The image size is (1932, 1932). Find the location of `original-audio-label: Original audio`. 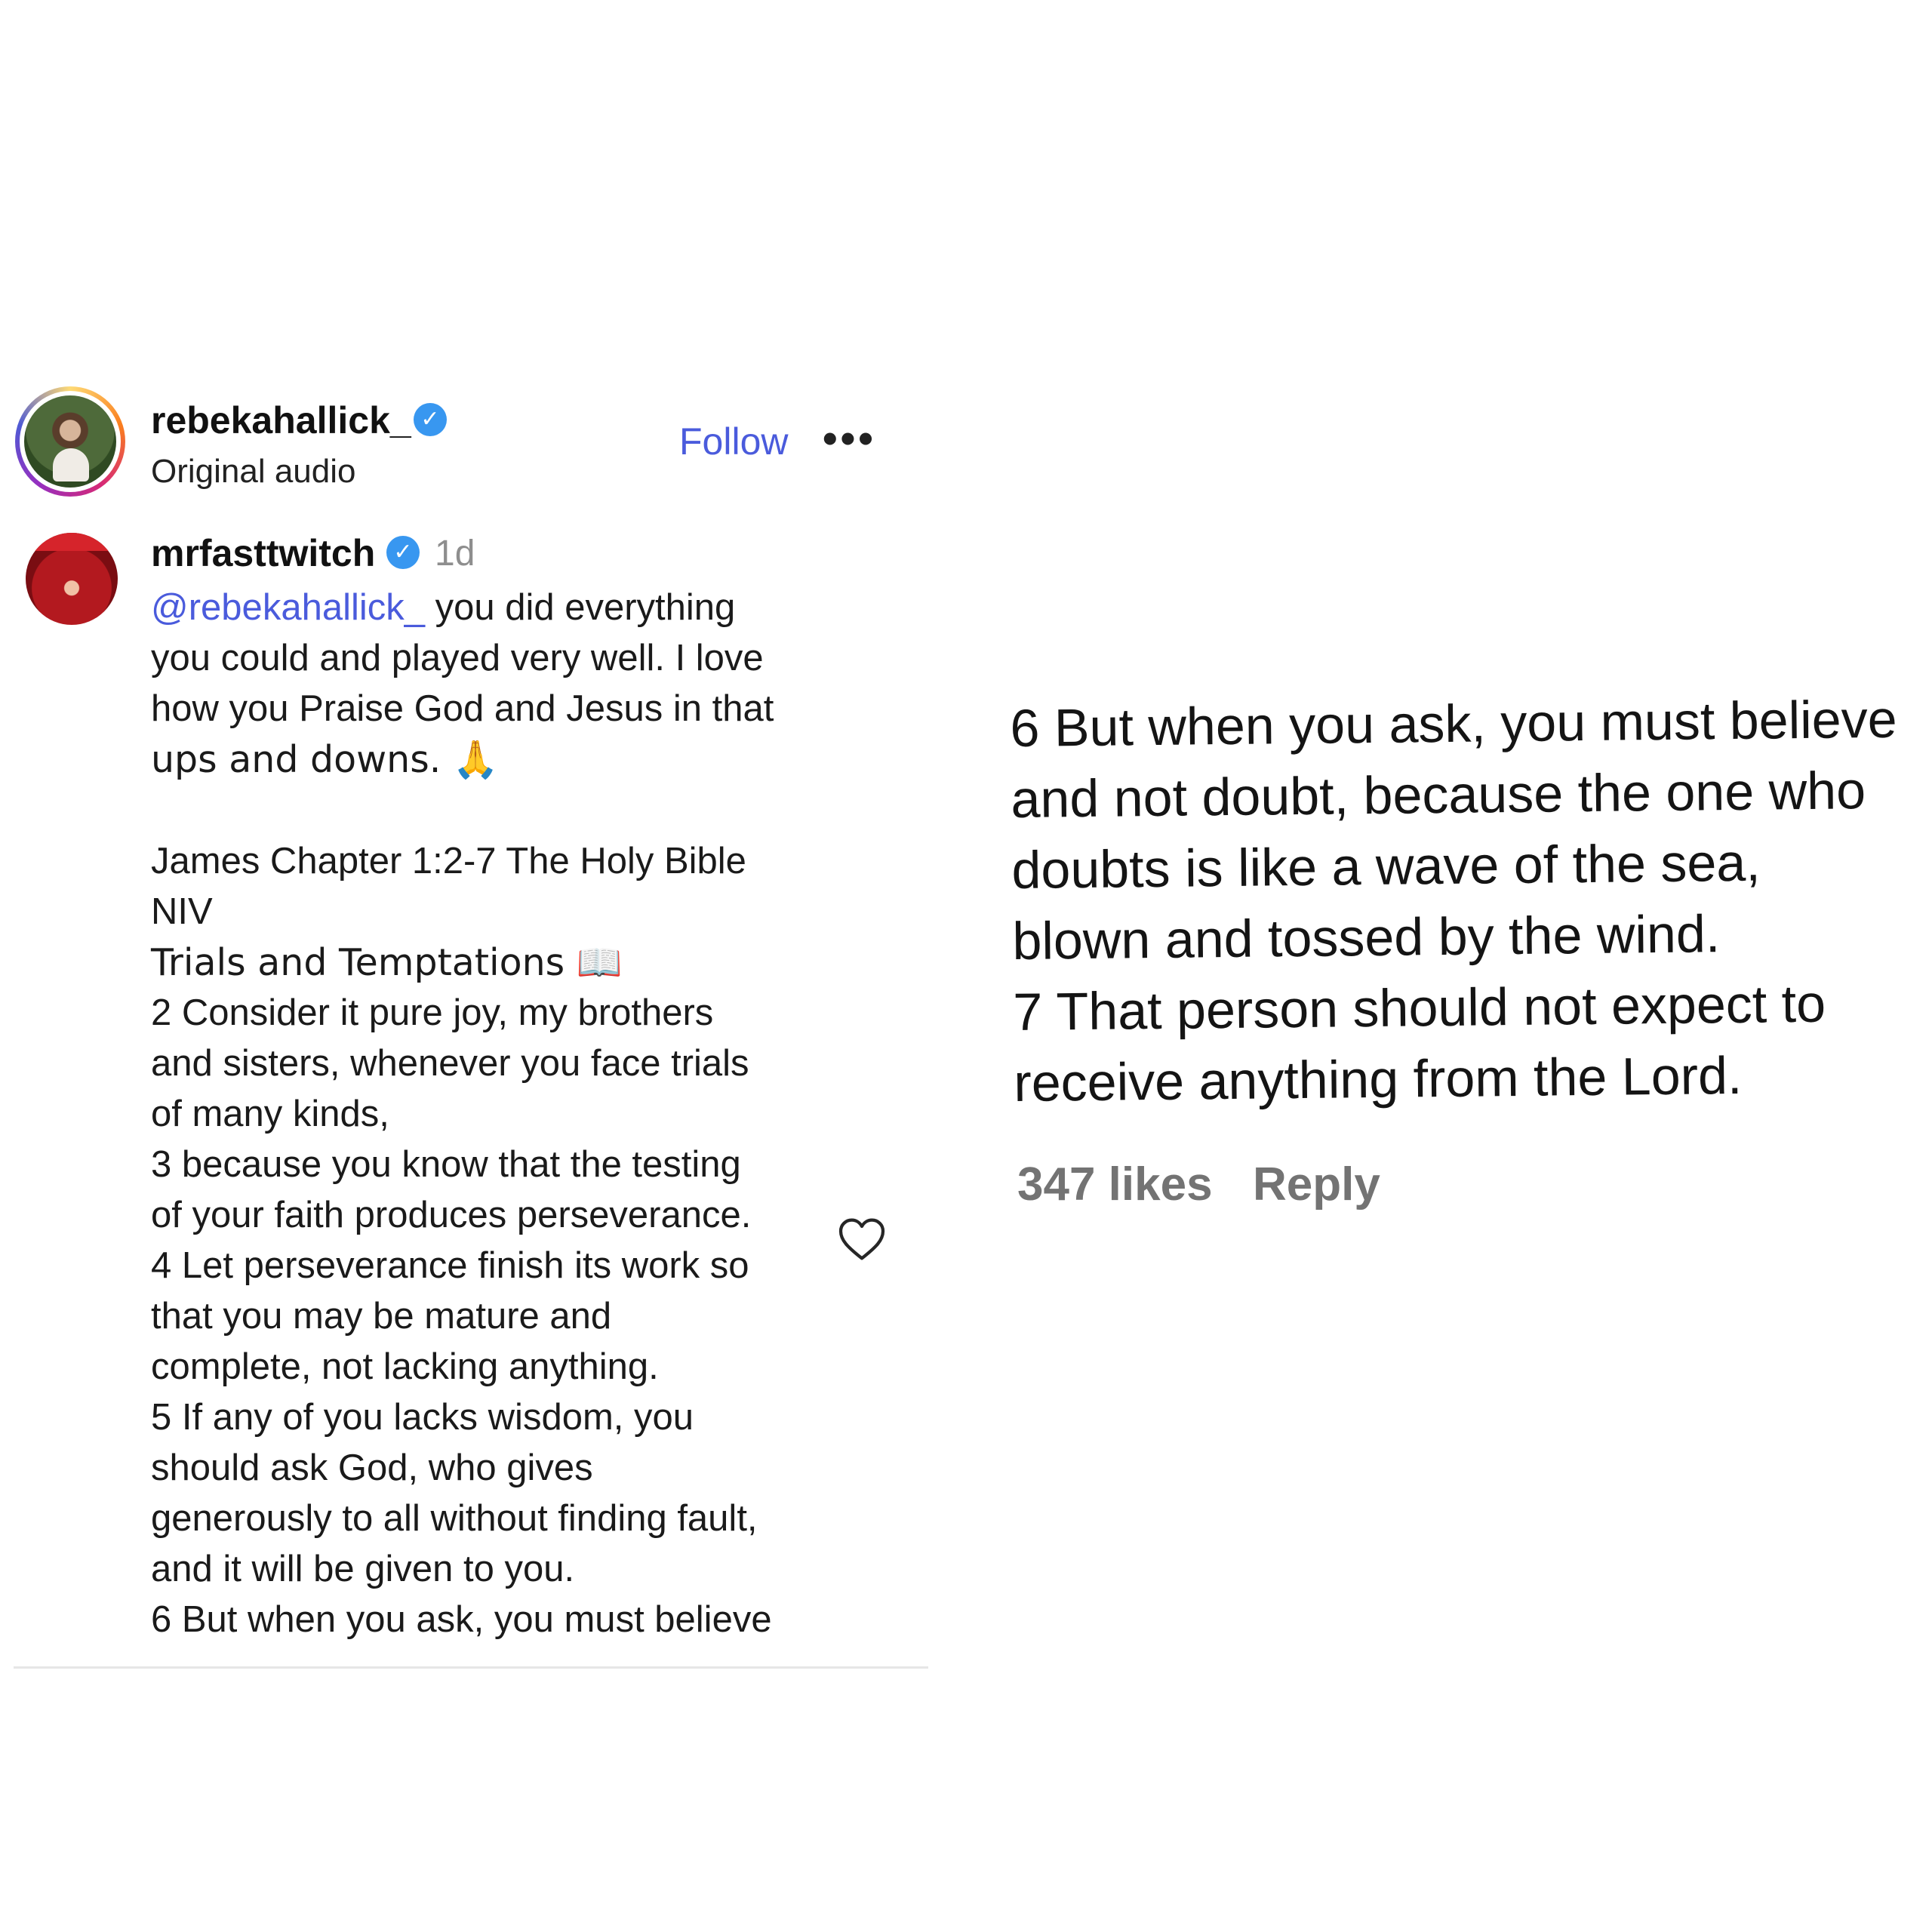

original-audio-label: Original audio is located at coordinates (253, 472).